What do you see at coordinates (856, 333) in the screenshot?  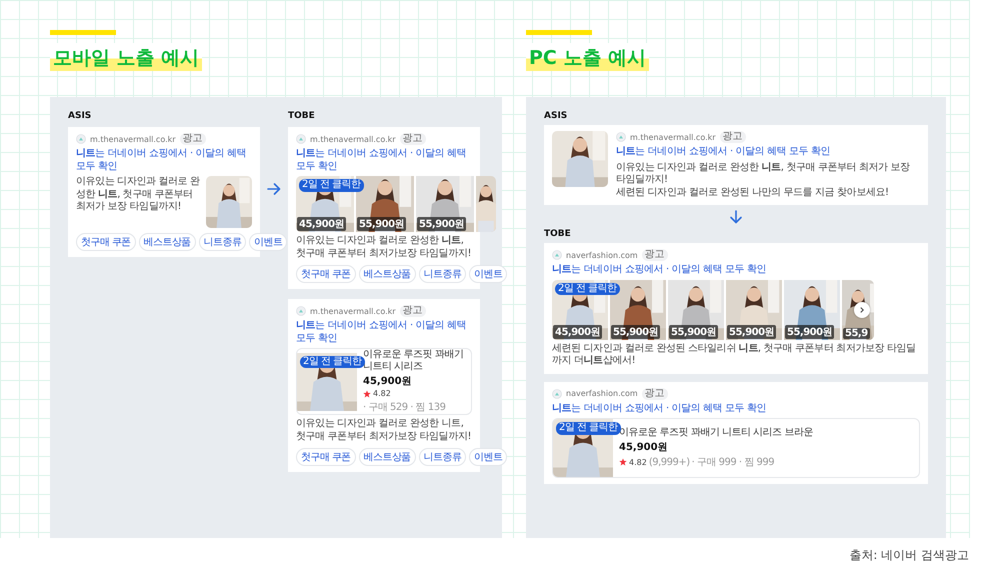 I see `price-label: 55,9` at bounding box center [856, 333].